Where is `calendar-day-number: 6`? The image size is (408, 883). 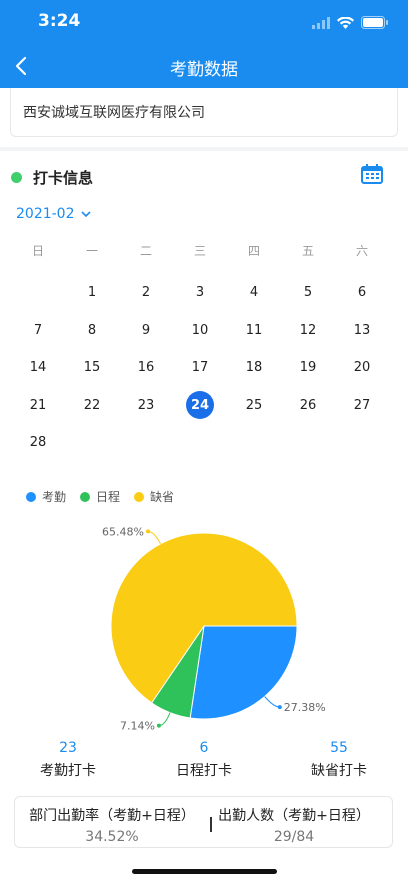
calendar-day-number: 6 is located at coordinates (362, 293).